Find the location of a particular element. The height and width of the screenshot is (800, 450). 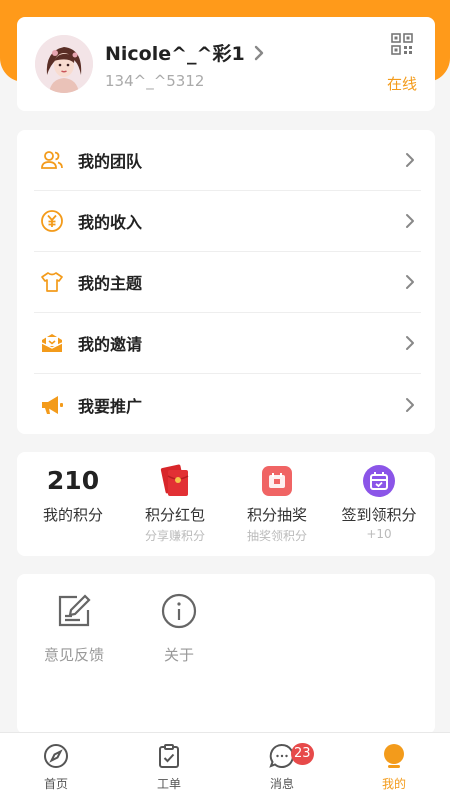

tab-home: 首页 is located at coordinates (56, 766).